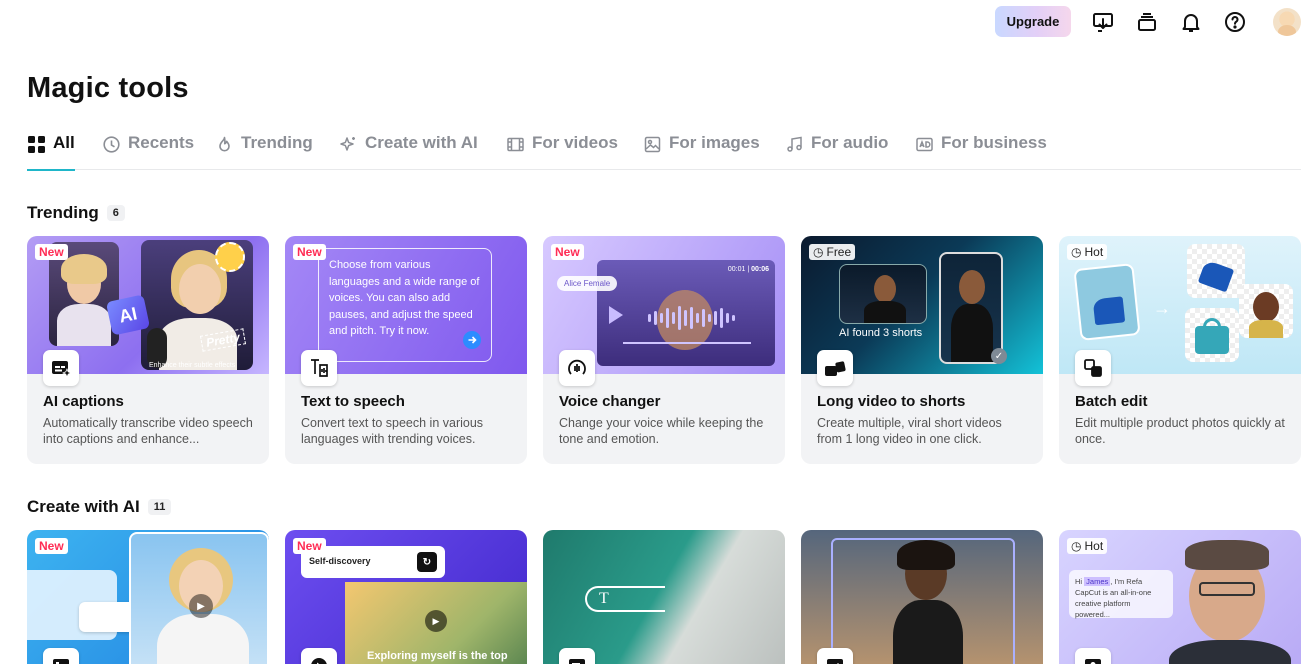  I want to click on text-edit-icon, so click(577, 656).